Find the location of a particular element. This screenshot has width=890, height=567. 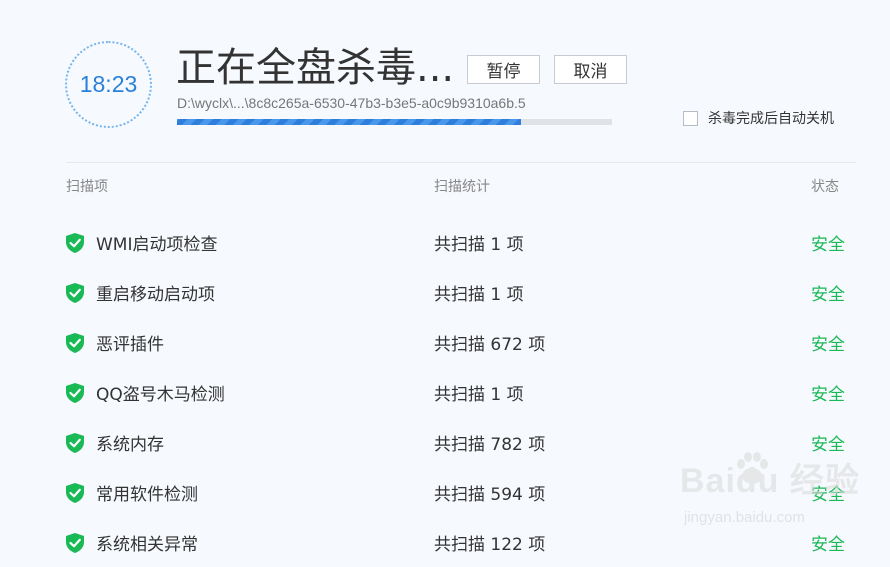

table-row: QQ盗号木马检测 共扫描 1 项 安全 is located at coordinates (445, 392).